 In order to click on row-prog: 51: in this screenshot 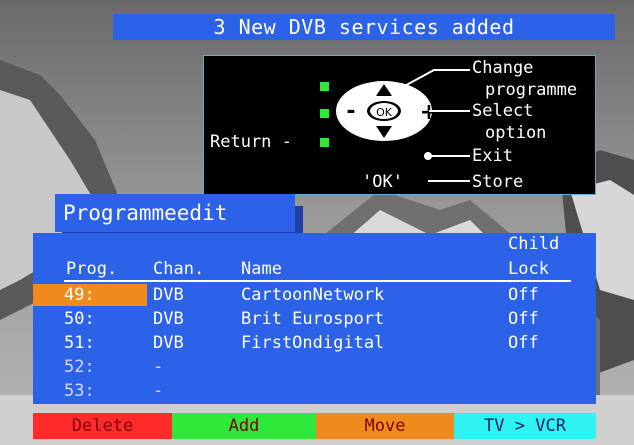, I will do `click(79, 343)`.